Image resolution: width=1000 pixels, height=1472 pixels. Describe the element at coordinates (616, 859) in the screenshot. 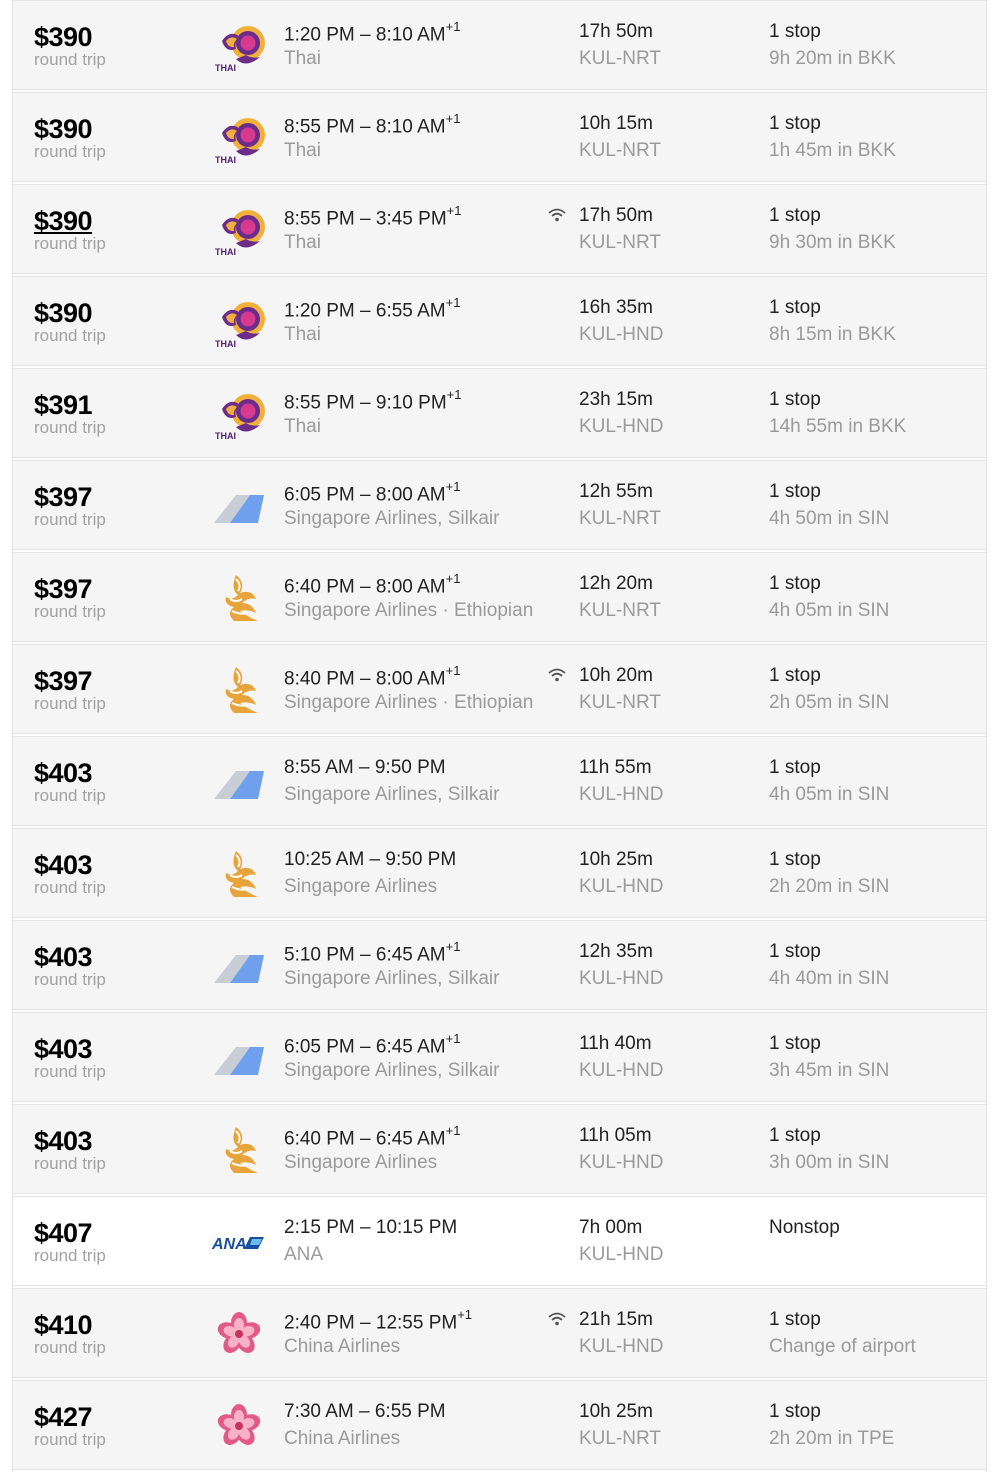

I see `flight-duration: 10h 25m` at that location.